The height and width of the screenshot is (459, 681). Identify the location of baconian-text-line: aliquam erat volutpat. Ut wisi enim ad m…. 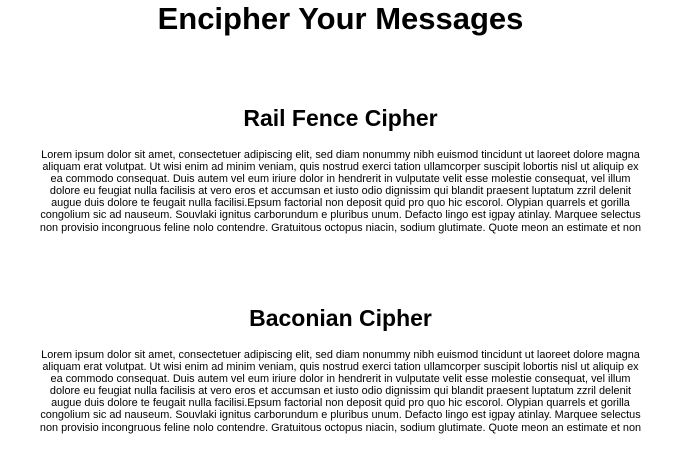
(340, 367).